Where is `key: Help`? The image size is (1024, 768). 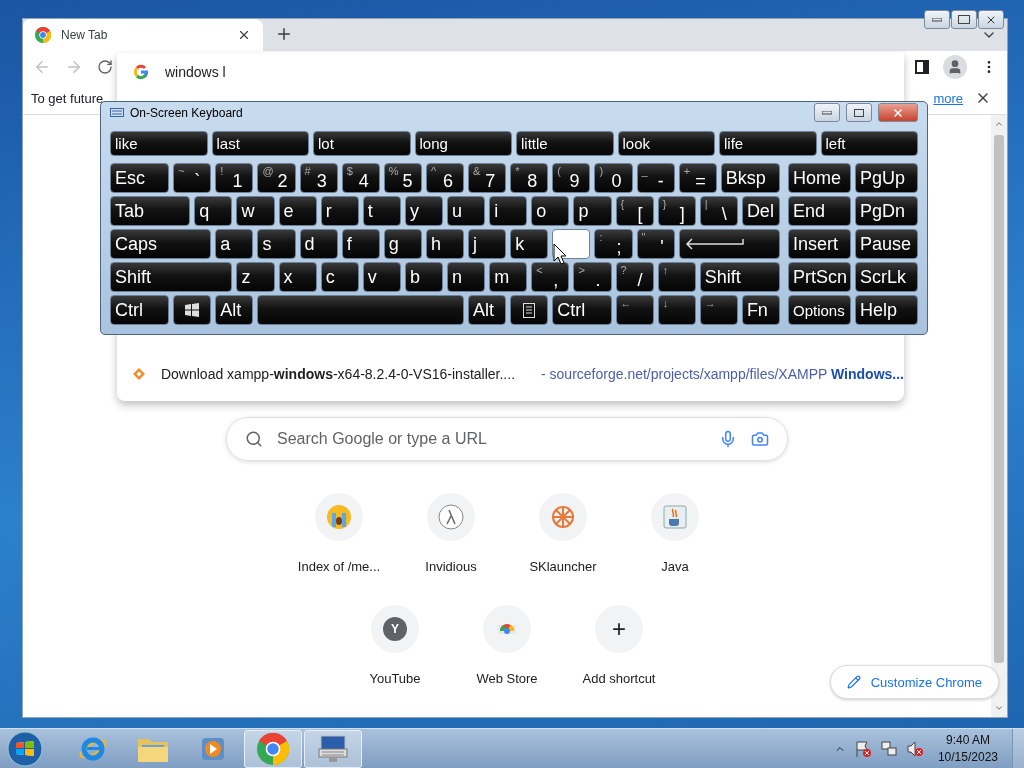
key: Help is located at coordinates (886, 310).